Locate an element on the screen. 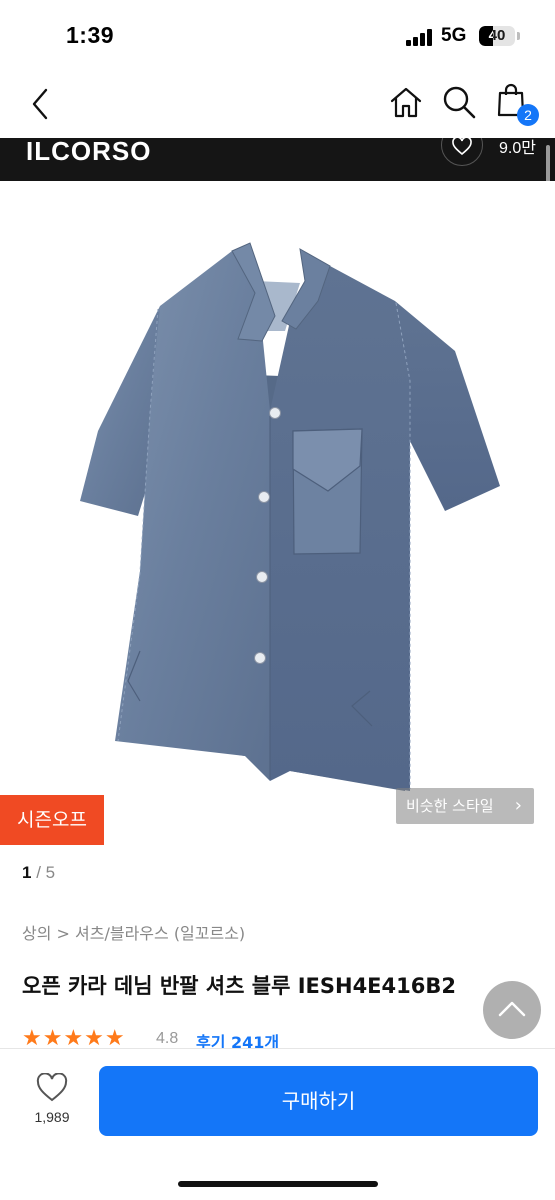 The width and height of the screenshot is (555, 1200). product-title: 오픈 카라 데님 반팔 셔츠 블루 IESH4E416B2 is located at coordinates (239, 986).